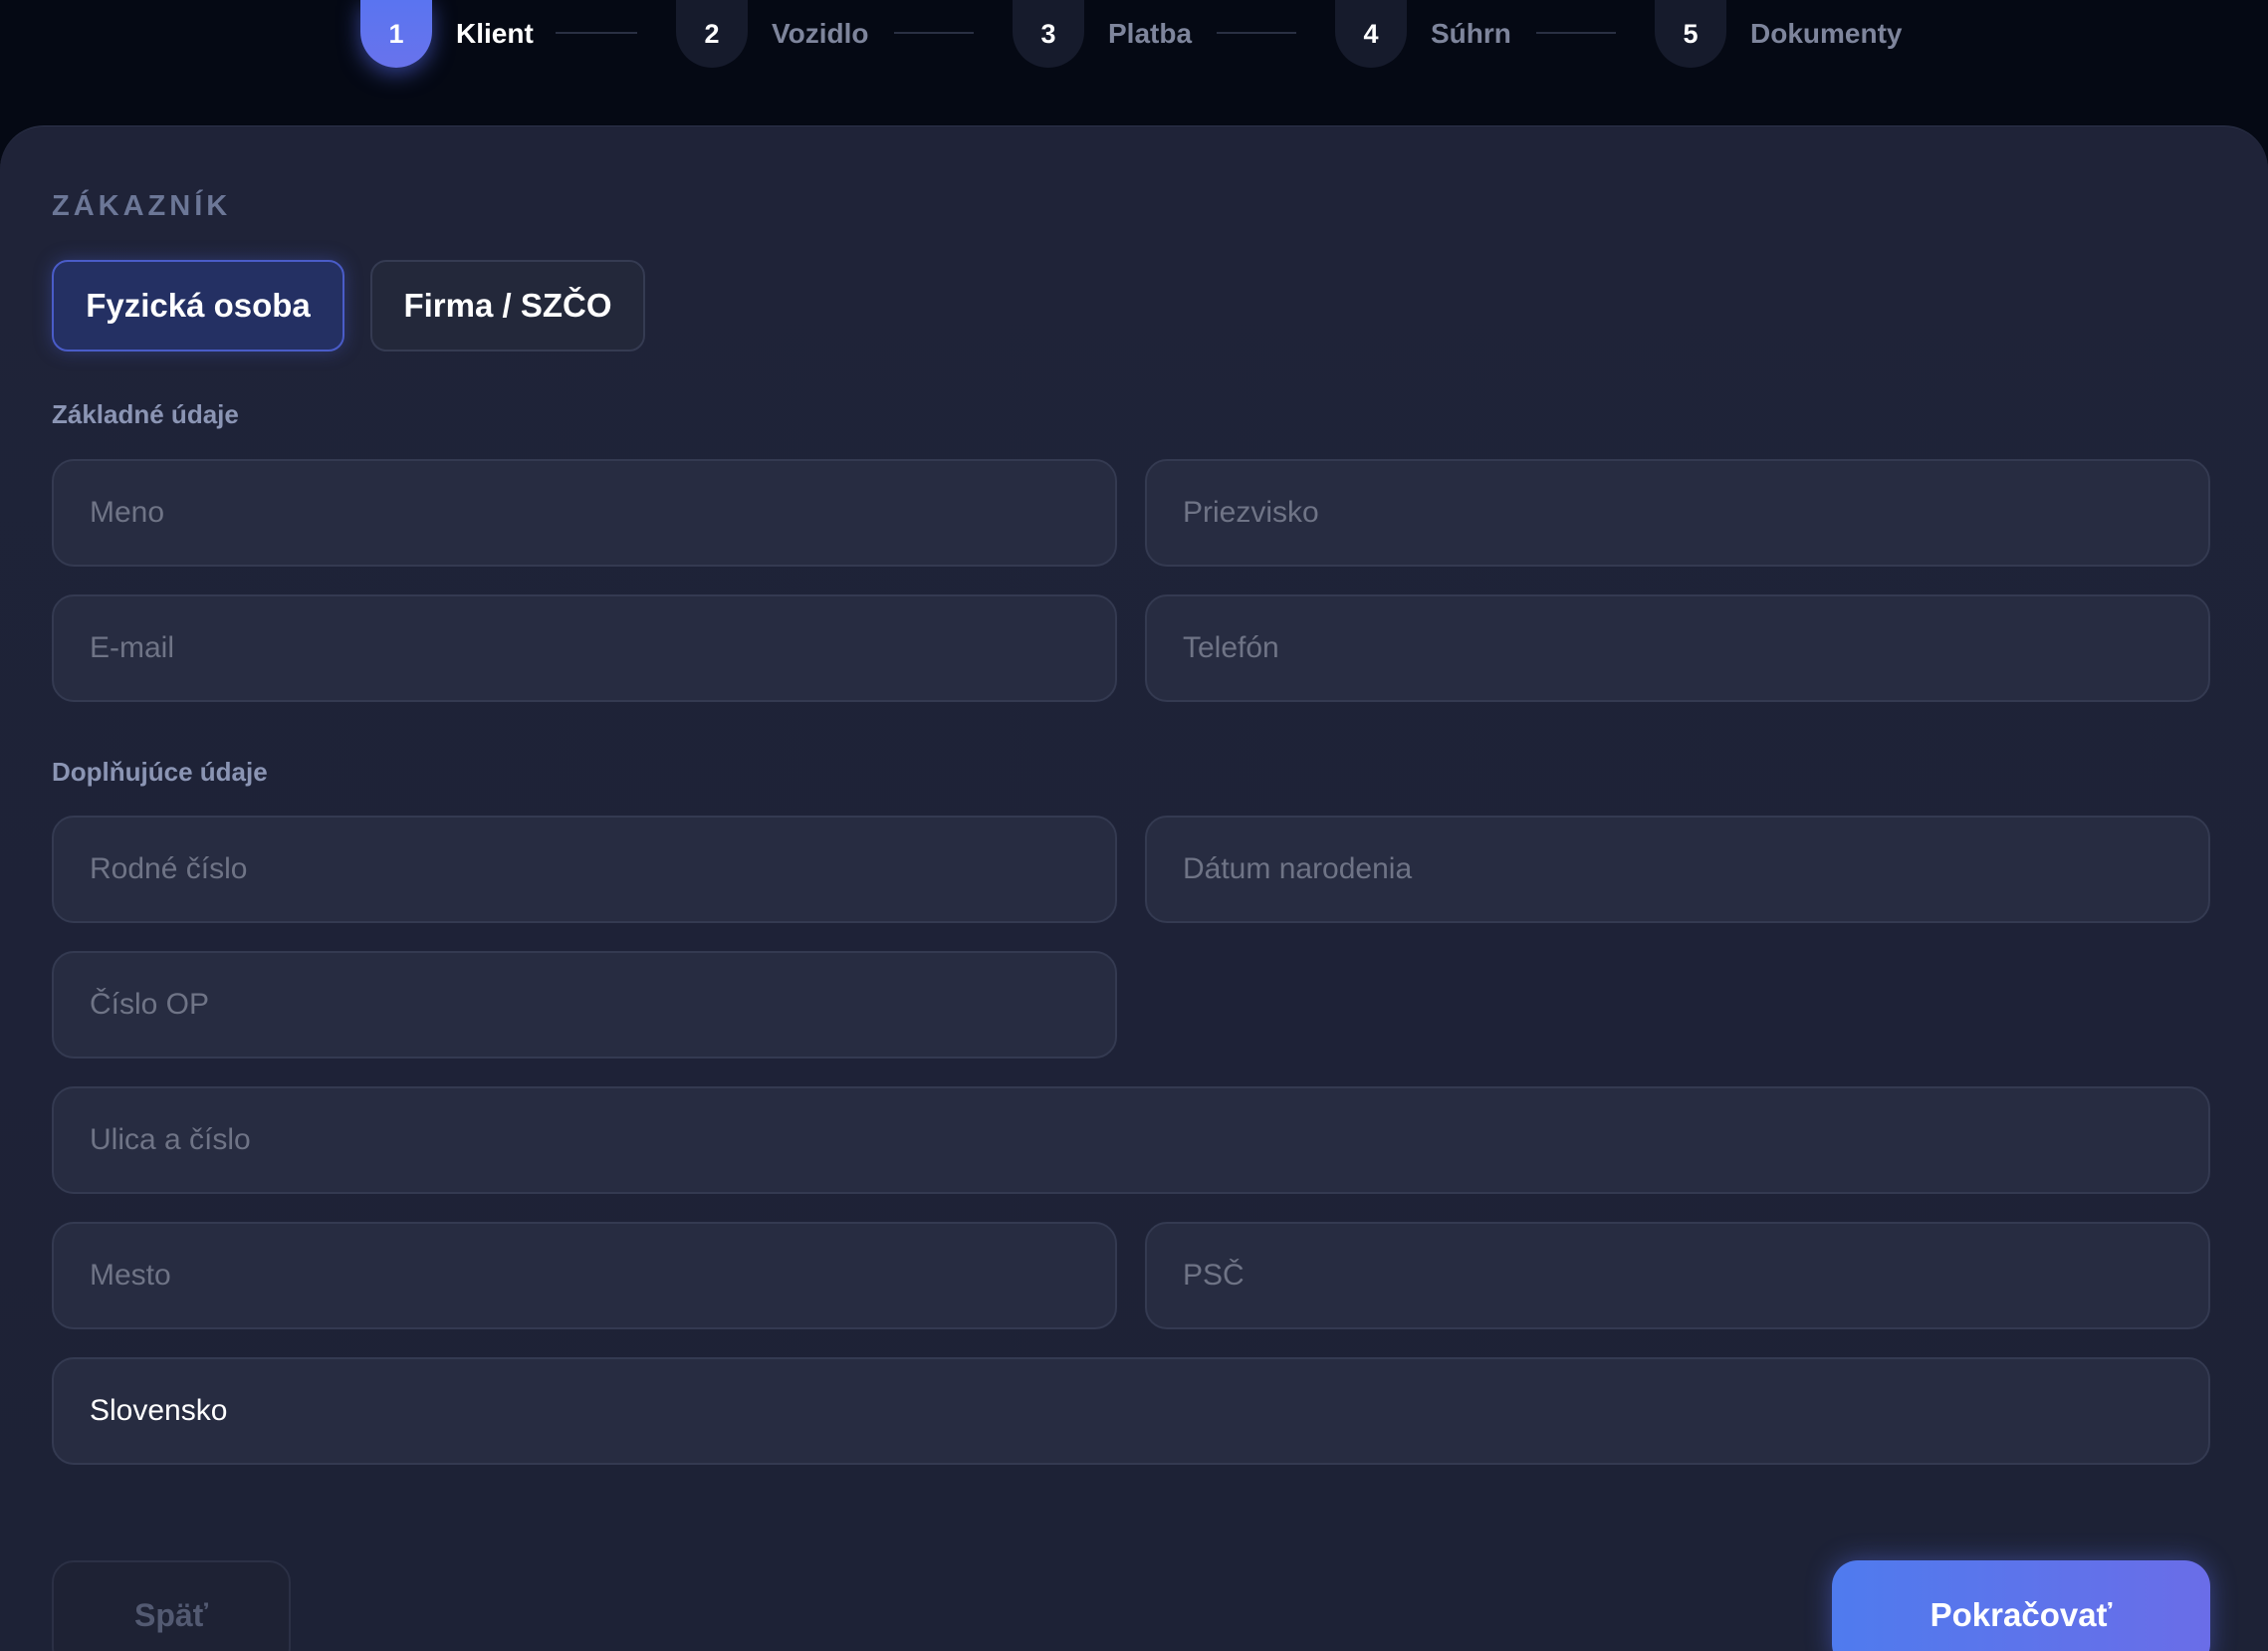 The width and height of the screenshot is (2268, 1651). I want to click on zip-input, so click(1677, 1276).